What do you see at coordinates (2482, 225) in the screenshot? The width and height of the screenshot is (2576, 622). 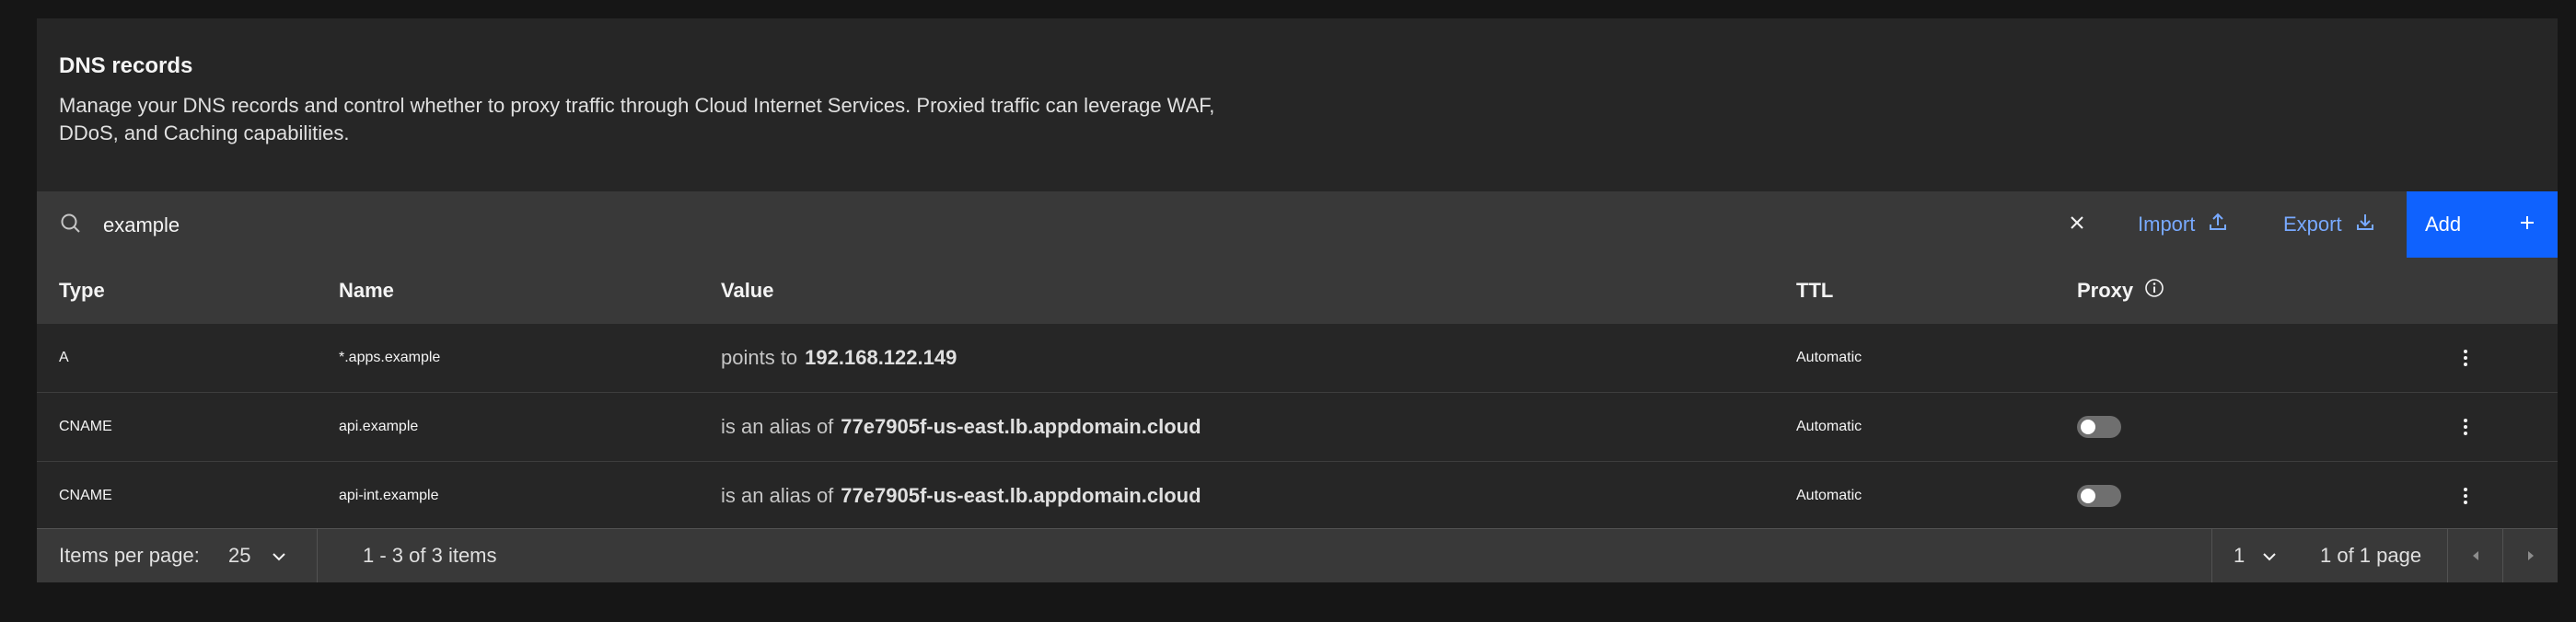 I see `add-button: Add` at bounding box center [2482, 225].